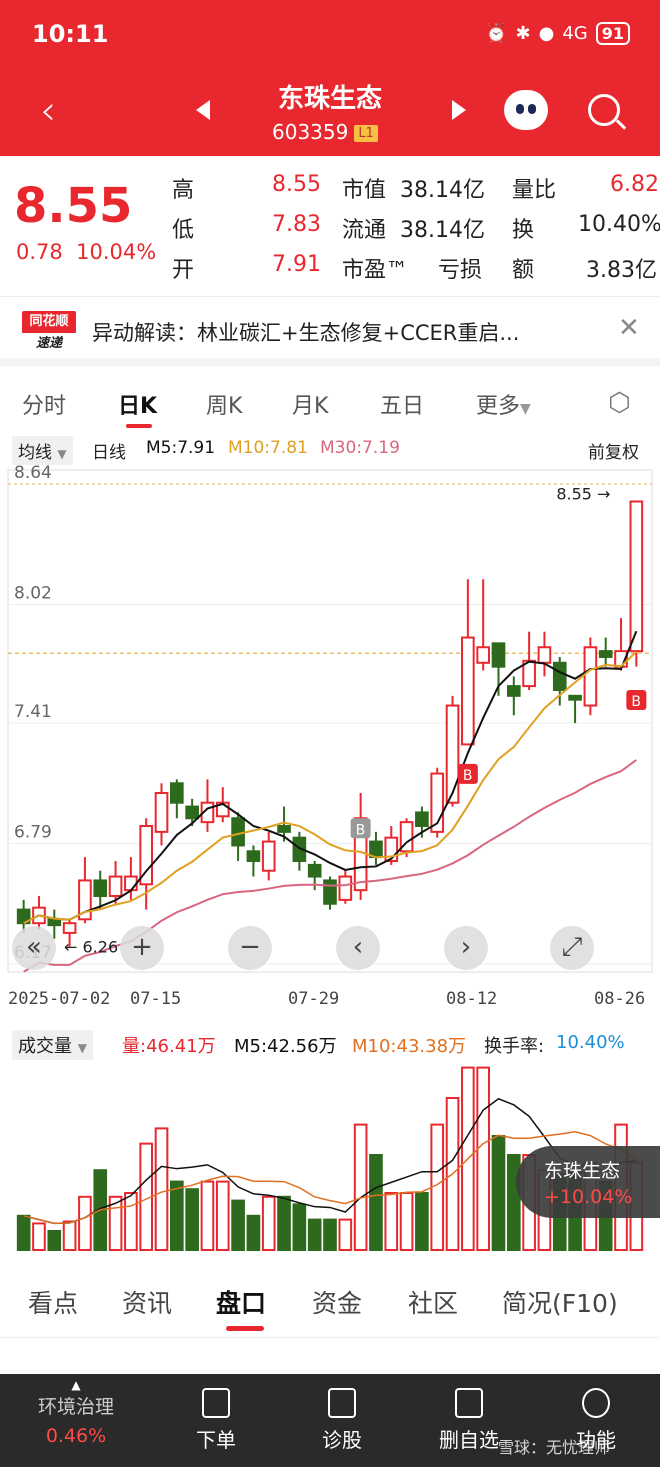  What do you see at coordinates (109, 453) in the screenshot?
I see `period-label: 日线` at bounding box center [109, 453].